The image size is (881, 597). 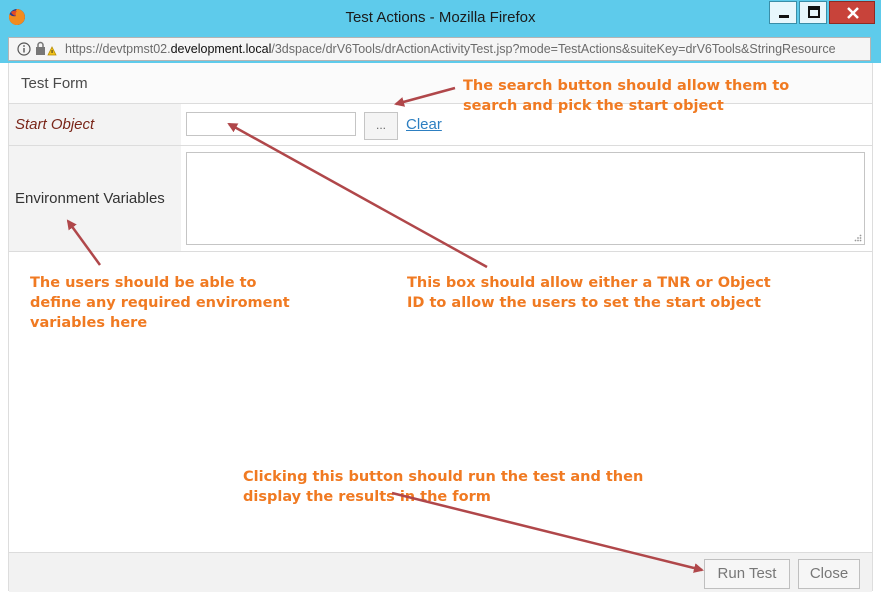 What do you see at coordinates (84, 242) in the screenshot?
I see `arrow-to-env-label` at bounding box center [84, 242].